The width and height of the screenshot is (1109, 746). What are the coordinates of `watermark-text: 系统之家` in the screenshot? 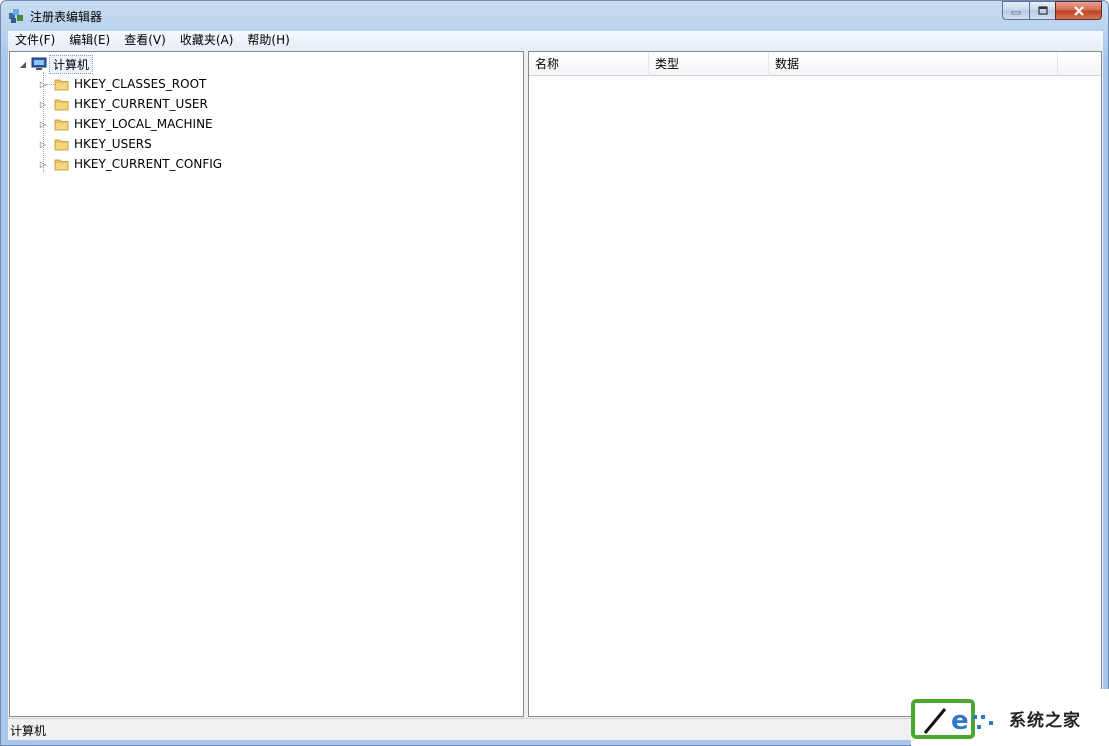 It's located at (1045, 720).